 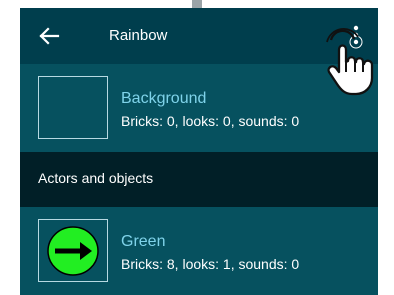 What do you see at coordinates (73, 107) in the screenshot?
I see `background-thumbnail` at bounding box center [73, 107].